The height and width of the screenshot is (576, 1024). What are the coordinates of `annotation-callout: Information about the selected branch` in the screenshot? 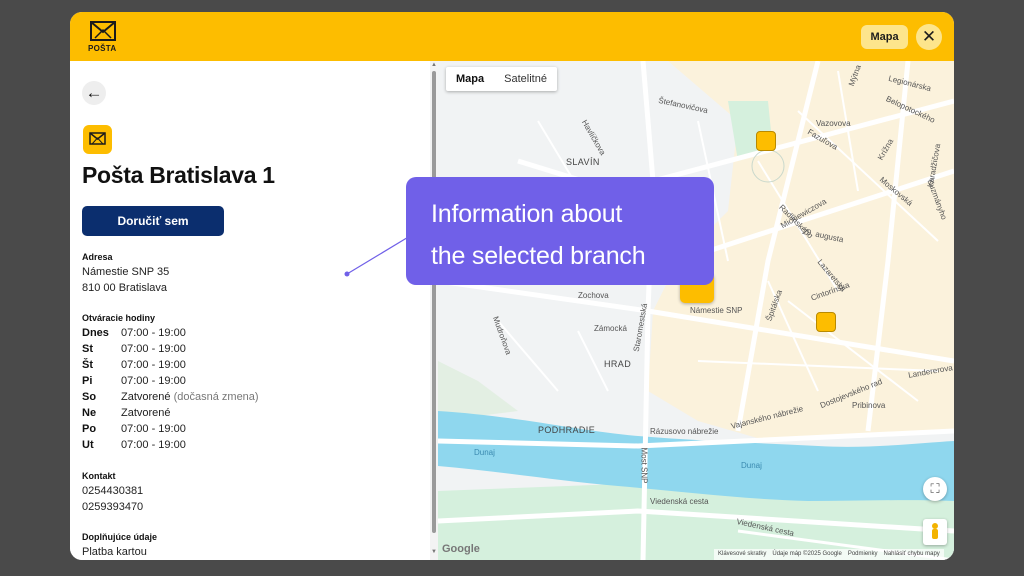 It's located at (560, 231).